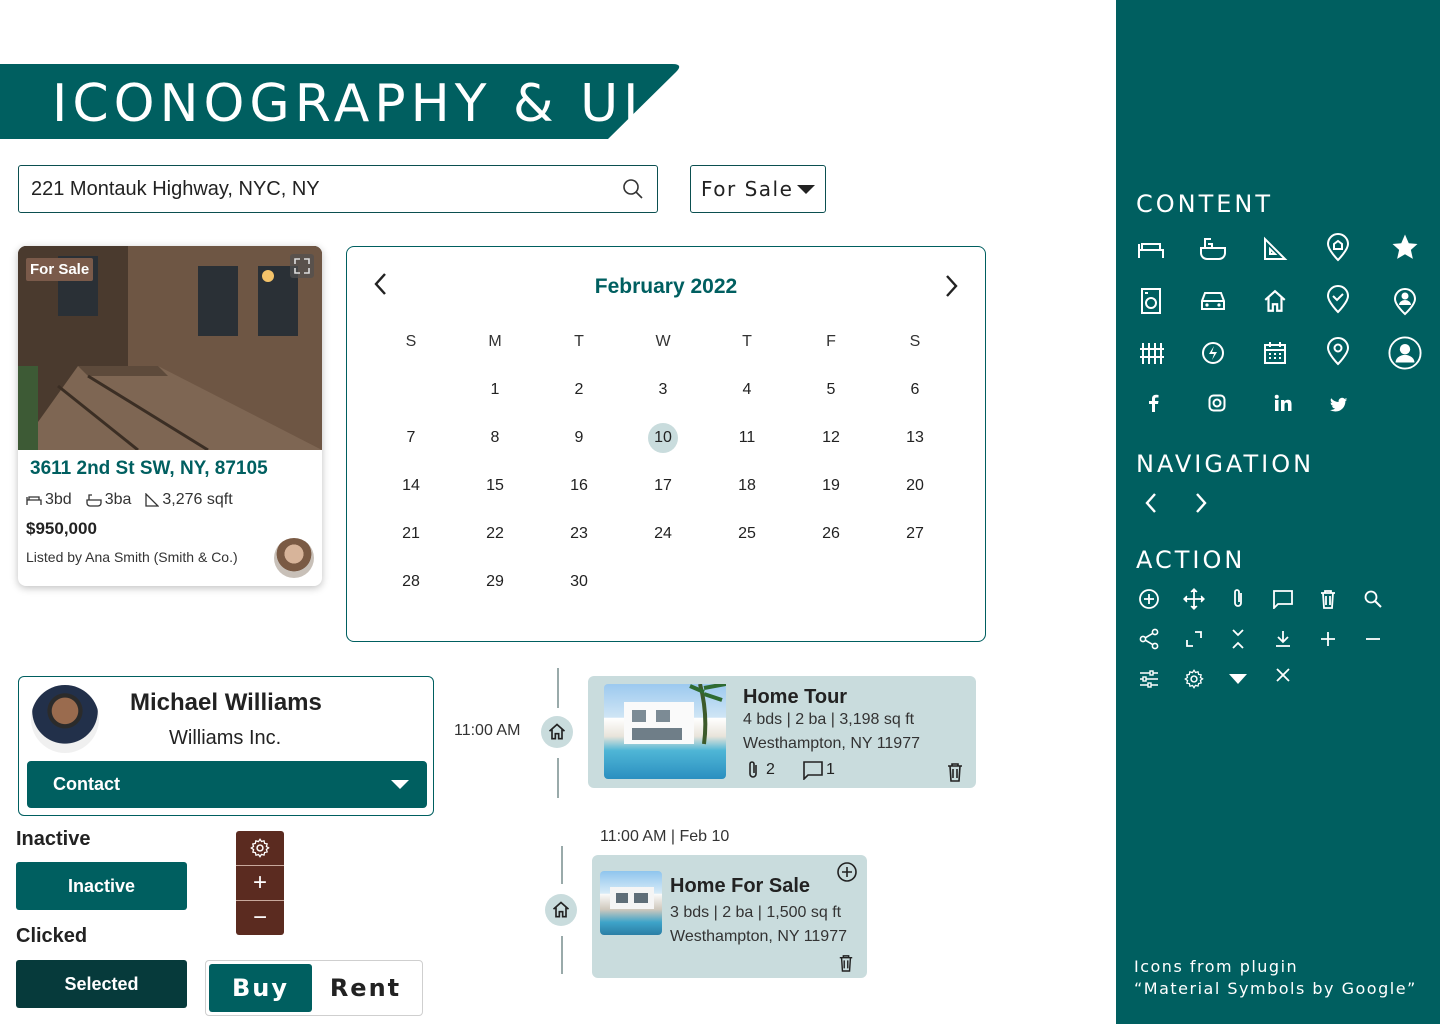 This screenshot has height=1024, width=1440. I want to click on chevron-left-icon, so click(1151, 503).